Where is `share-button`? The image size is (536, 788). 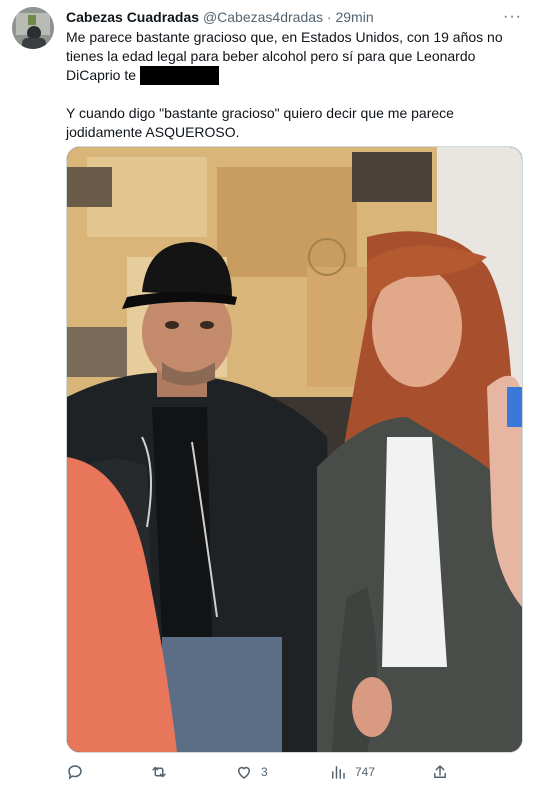
share-button is located at coordinates (444, 772).